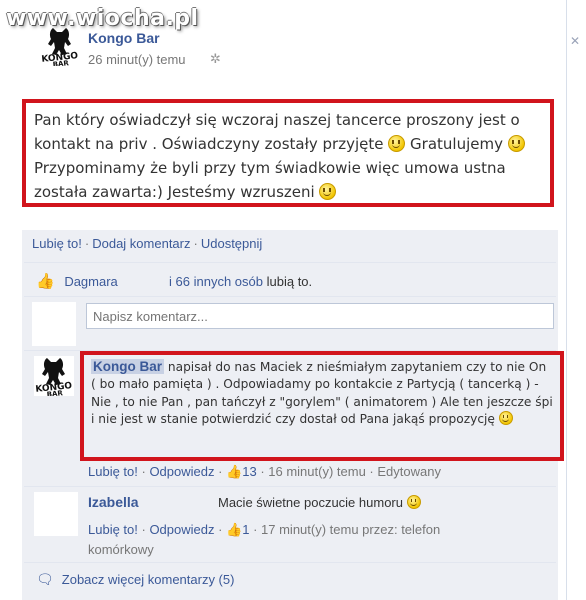  Describe the element at coordinates (124, 38) in the screenshot. I see `post-author: Kongo Bar` at that location.